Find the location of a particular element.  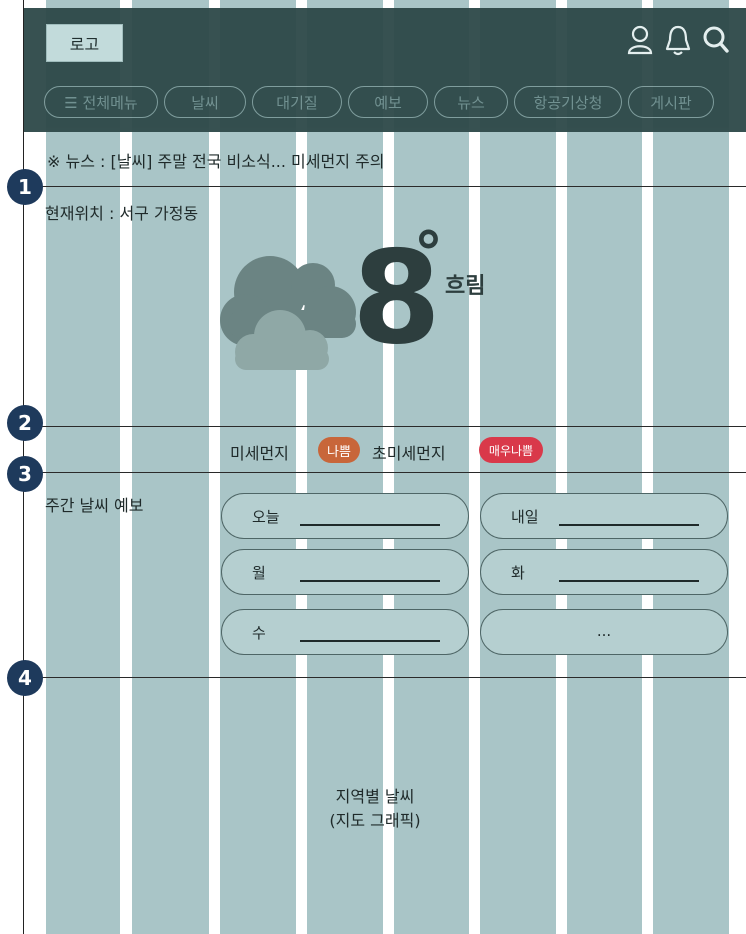

forecast-day-tue: 화 is located at coordinates (604, 572).